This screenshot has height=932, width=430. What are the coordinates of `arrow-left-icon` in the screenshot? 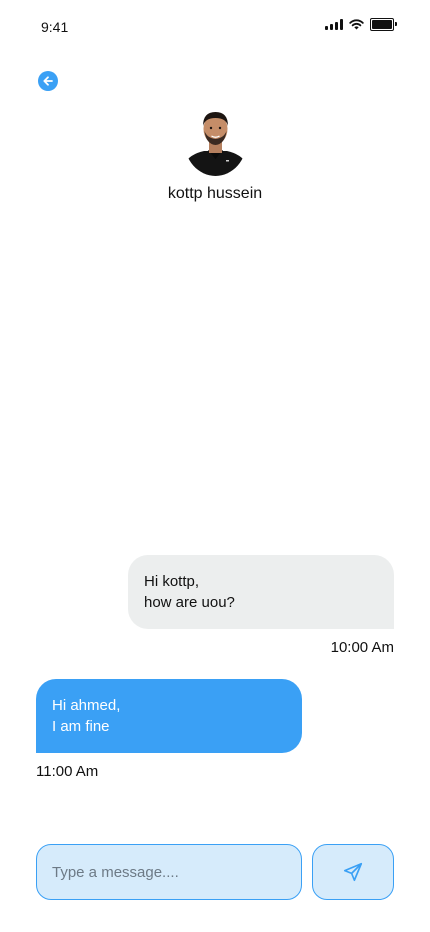 It's located at (48, 81).